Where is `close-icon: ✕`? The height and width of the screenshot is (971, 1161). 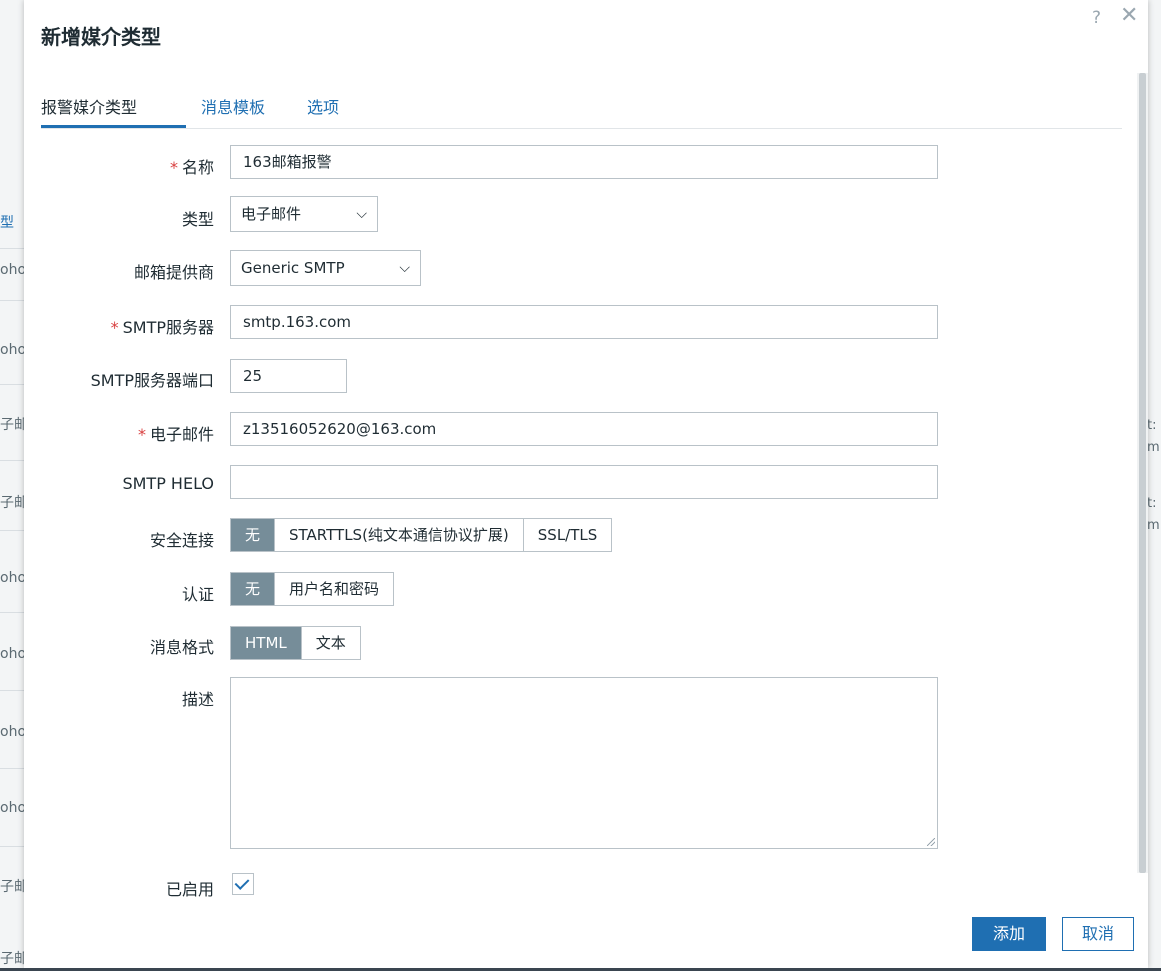
close-icon: ✕ is located at coordinates (1129, 16).